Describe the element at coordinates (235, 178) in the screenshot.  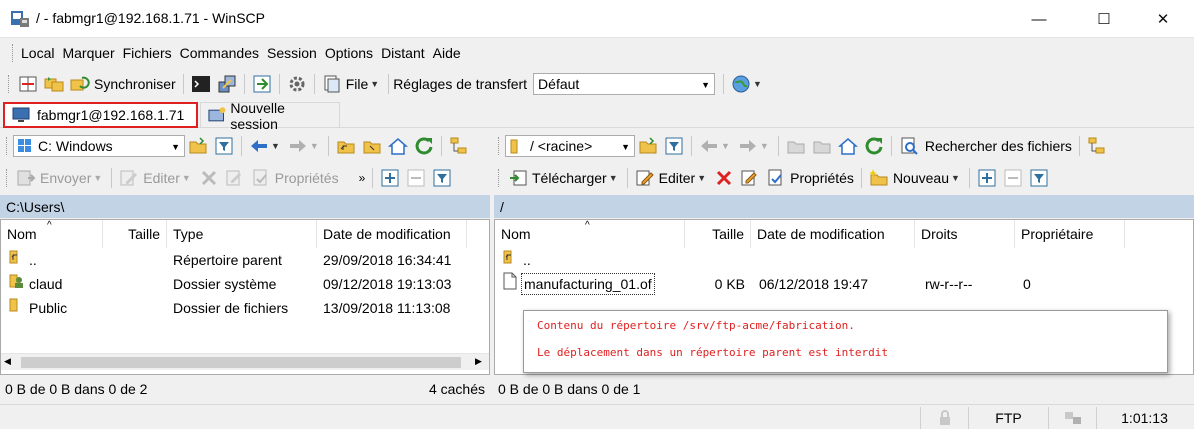
I see `local-rename-button` at that location.